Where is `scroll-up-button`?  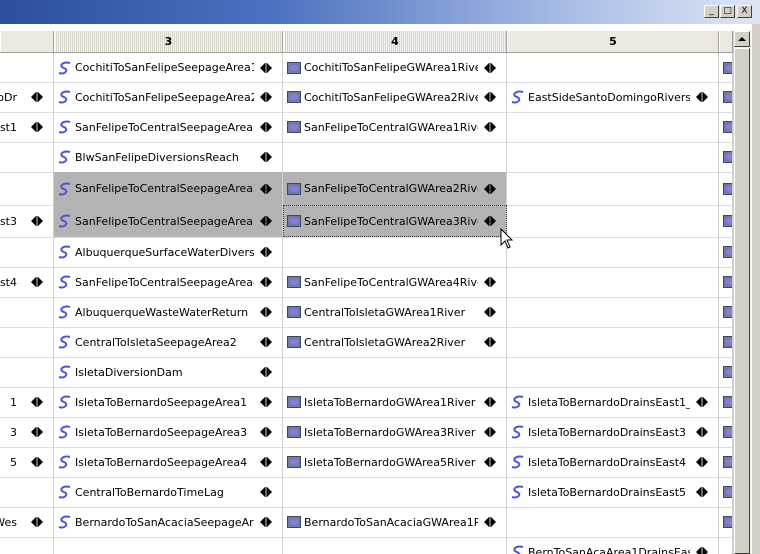
scroll-up-button is located at coordinates (742, 39).